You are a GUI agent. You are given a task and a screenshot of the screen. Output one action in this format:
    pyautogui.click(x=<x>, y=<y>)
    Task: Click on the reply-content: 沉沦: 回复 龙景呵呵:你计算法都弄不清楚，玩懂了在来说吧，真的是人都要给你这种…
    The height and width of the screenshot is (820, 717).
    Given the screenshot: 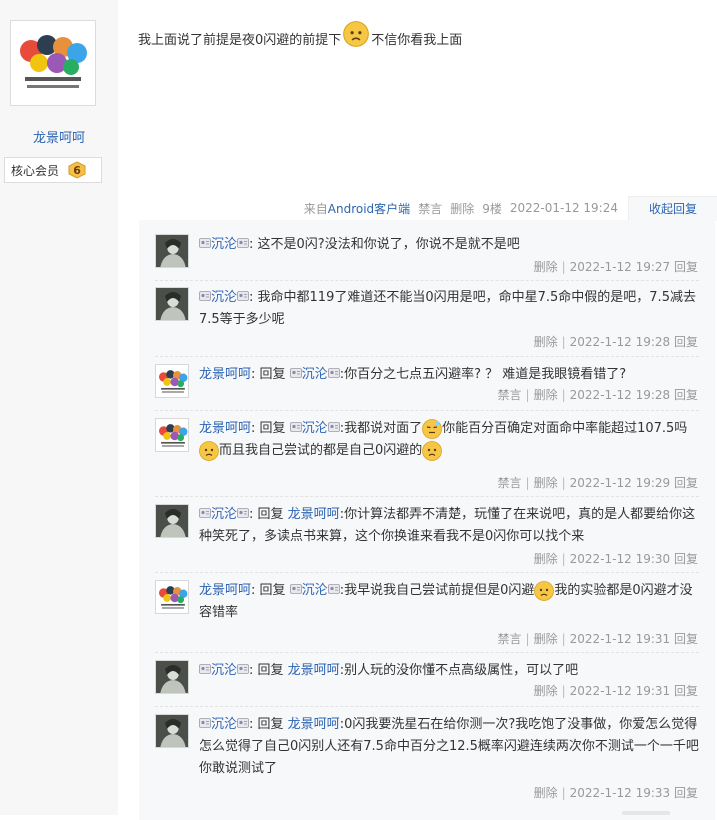 What is the action you would take?
    pyautogui.click(x=449, y=526)
    